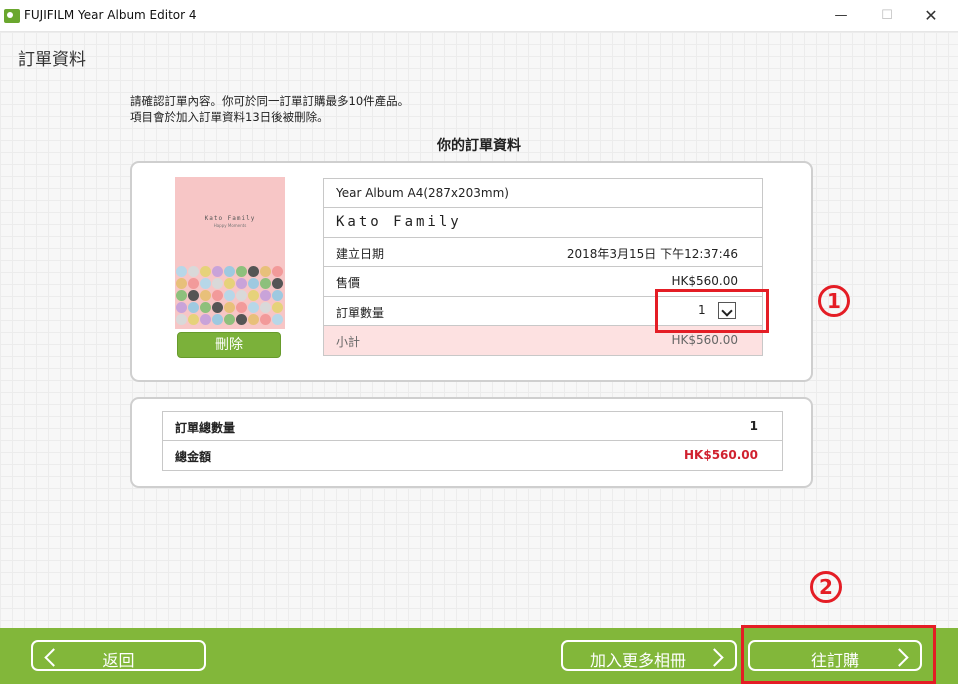 This screenshot has width=958, height=684. Describe the element at coordinates (543, 194) in the screenshot. I see `product-row: Year Album A4(287x203mm)` at that location.